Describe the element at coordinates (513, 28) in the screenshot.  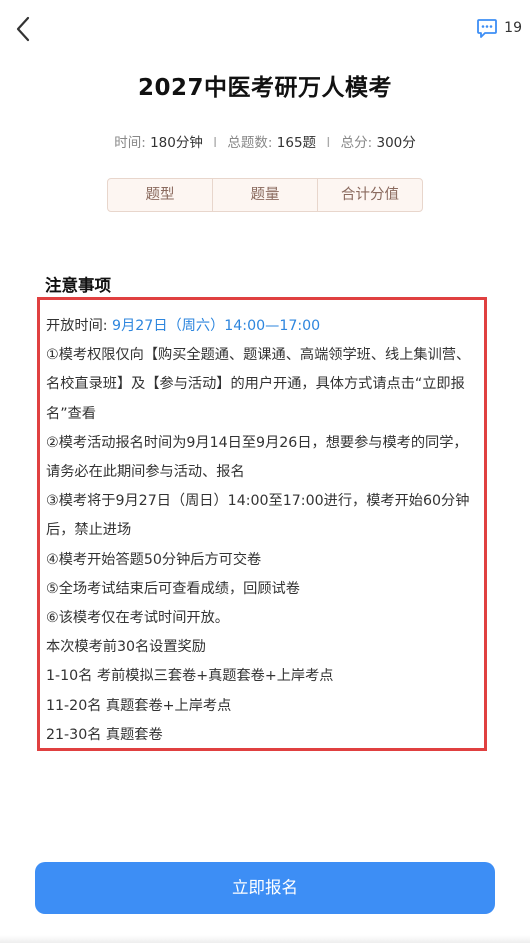
I see `message-count: 19` at that location.